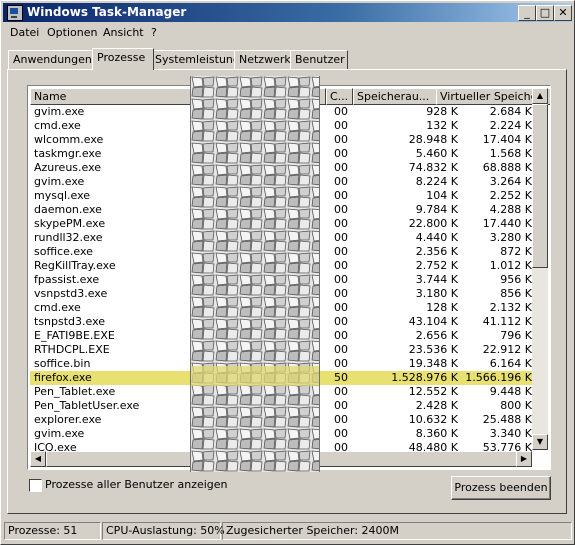 This screenshot has width=575, height=545. I want to click on vertical-scroll-thumb, so click(540, 186).